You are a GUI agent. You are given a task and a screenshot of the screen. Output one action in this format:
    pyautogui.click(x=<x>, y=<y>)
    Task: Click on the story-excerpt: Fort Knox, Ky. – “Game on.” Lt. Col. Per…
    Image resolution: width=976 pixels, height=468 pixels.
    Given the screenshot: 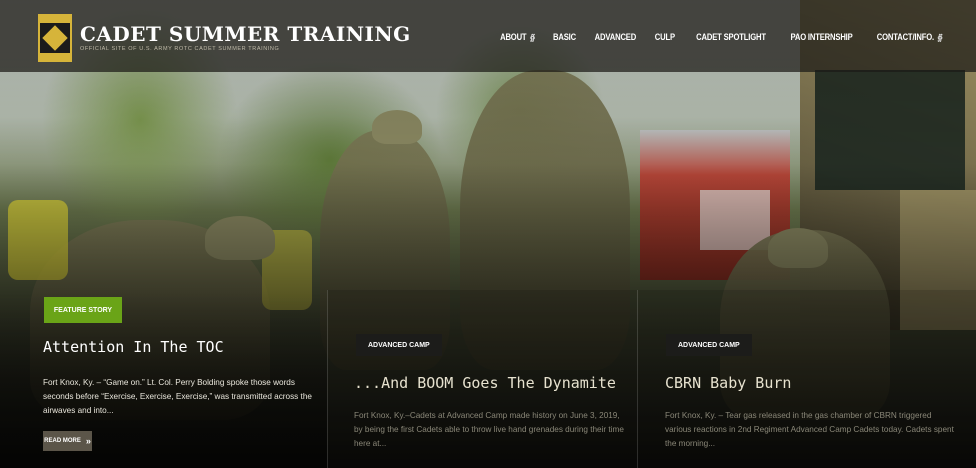 What is the action you would take?
    pyautogui.click(x=177, y=396)
    